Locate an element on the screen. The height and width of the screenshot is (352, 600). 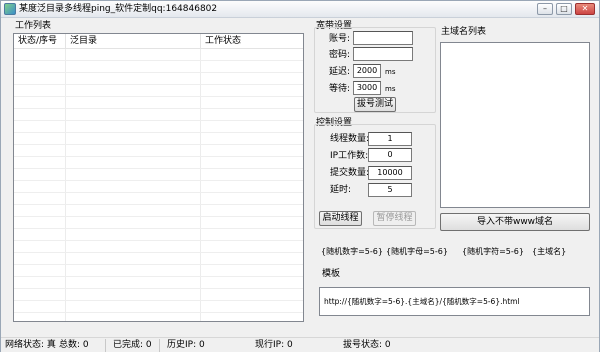
threads-label: 线程数量: is located at coordinates (350, 139).